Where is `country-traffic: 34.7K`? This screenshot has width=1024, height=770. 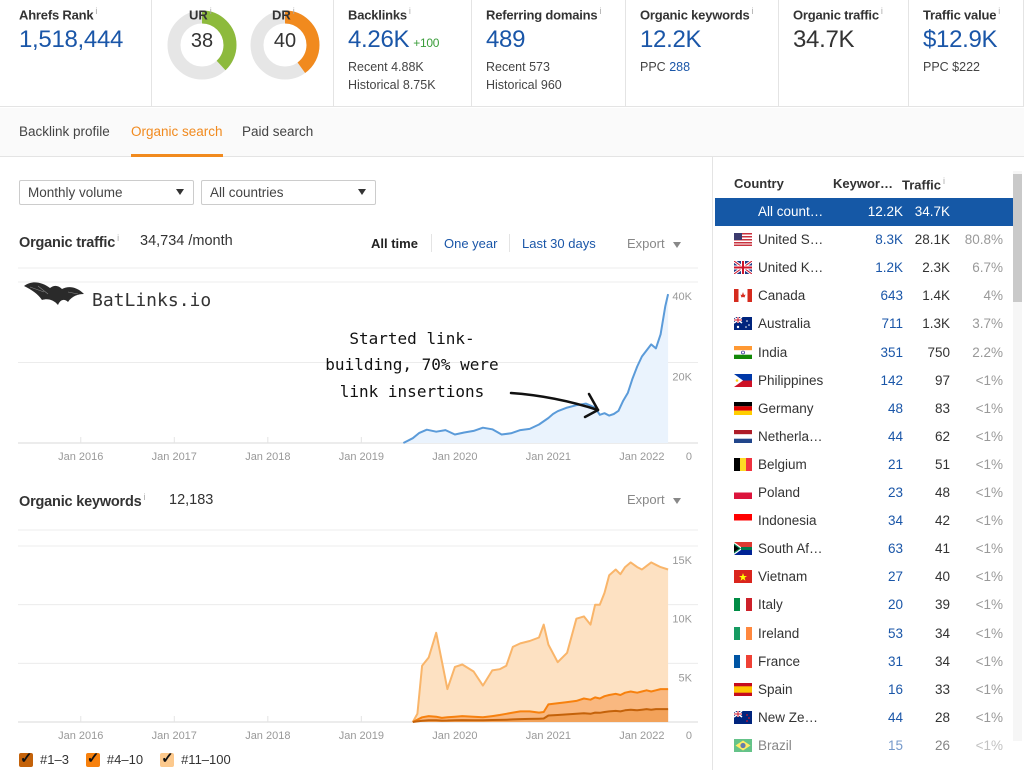
country-traffic: 34.7K is located at coordinates (932, 211).